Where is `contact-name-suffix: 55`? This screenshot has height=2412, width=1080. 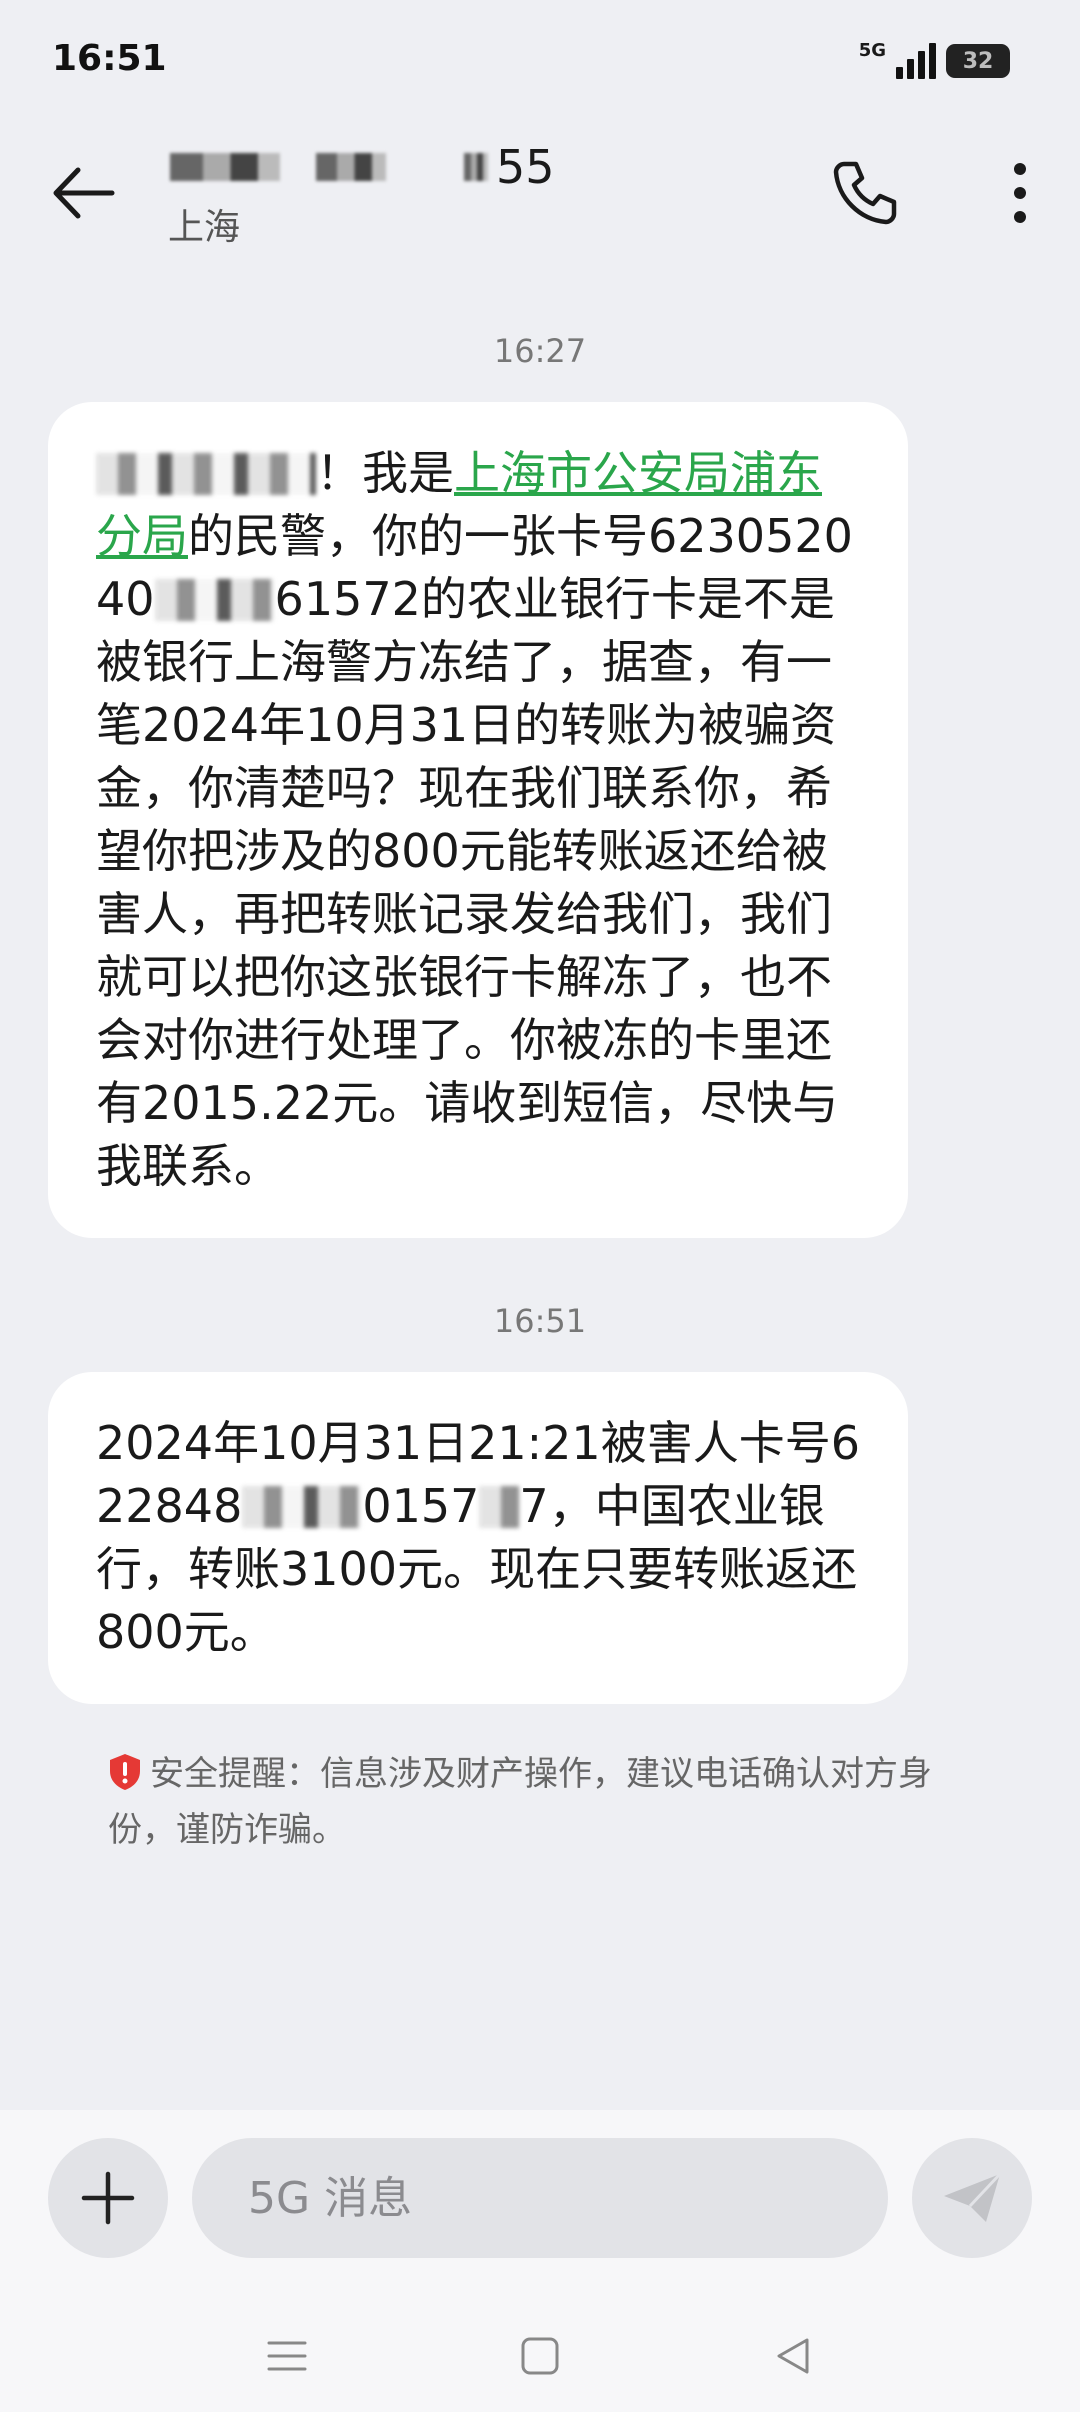 contact-name-suffix: 55 is located at coordinates (525, 167).